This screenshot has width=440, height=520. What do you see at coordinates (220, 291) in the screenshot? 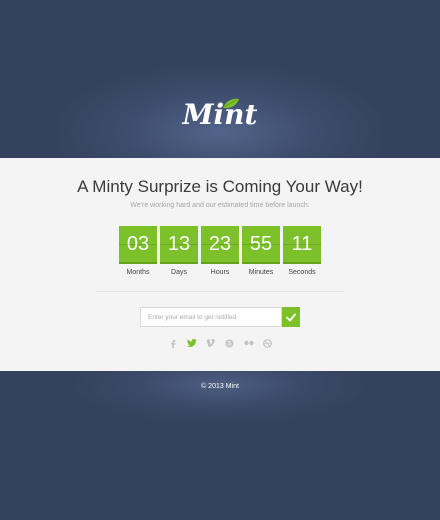
I see `divider` at bounding box center [220, 291].